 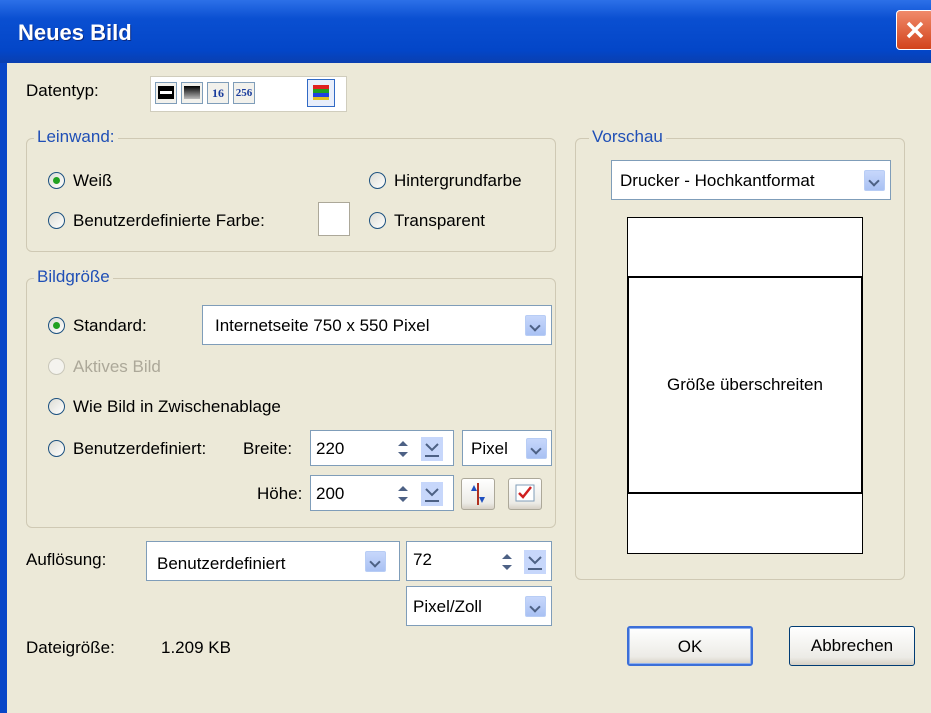 I want to click on datentyp-gray-button, so click(x=192, y=93).